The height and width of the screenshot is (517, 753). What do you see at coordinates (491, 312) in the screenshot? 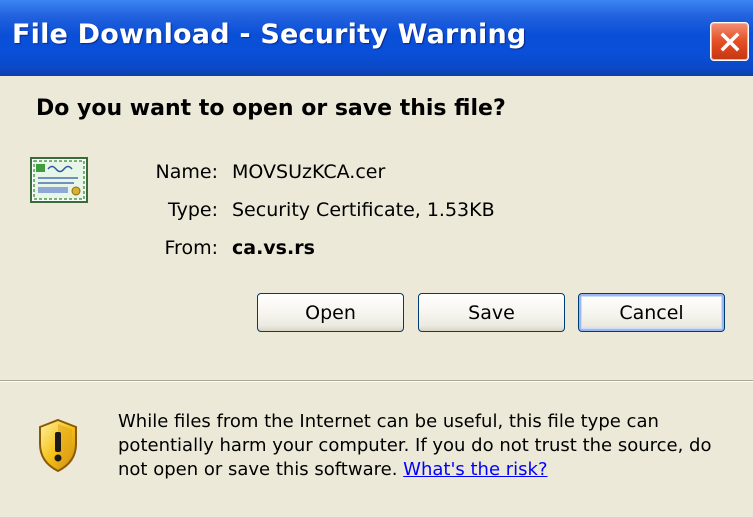
I see `save-button: Save` at bounding box center [491, 312].